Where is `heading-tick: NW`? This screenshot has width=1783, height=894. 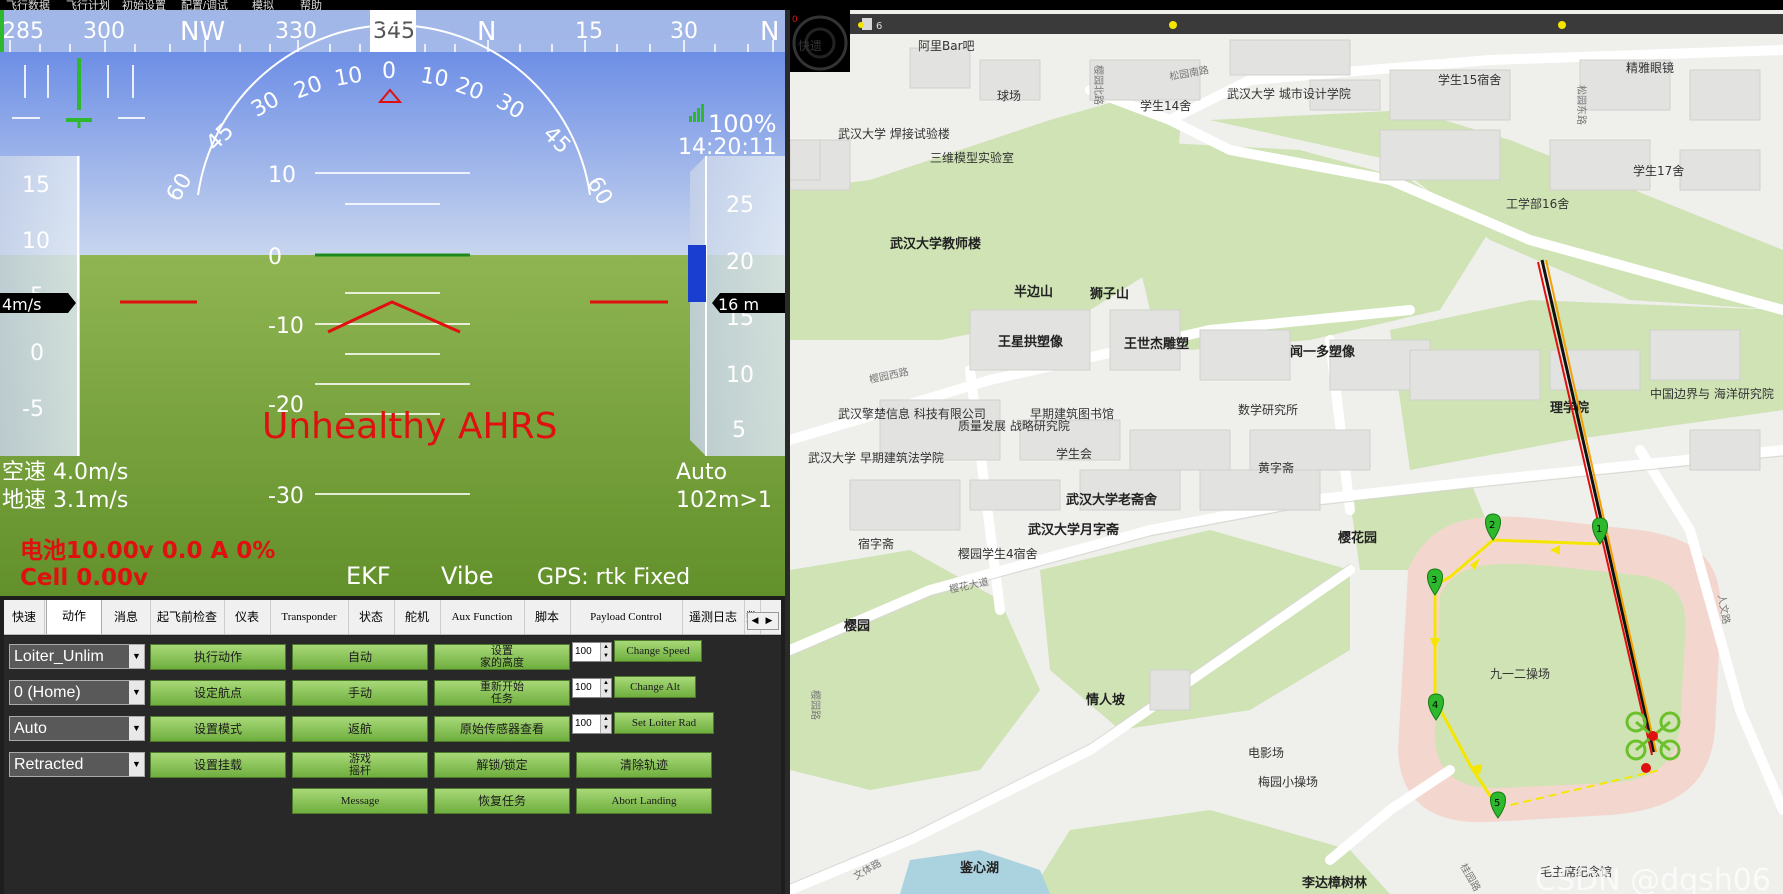 heading-tick: NW is located at coordinates (202, 32).